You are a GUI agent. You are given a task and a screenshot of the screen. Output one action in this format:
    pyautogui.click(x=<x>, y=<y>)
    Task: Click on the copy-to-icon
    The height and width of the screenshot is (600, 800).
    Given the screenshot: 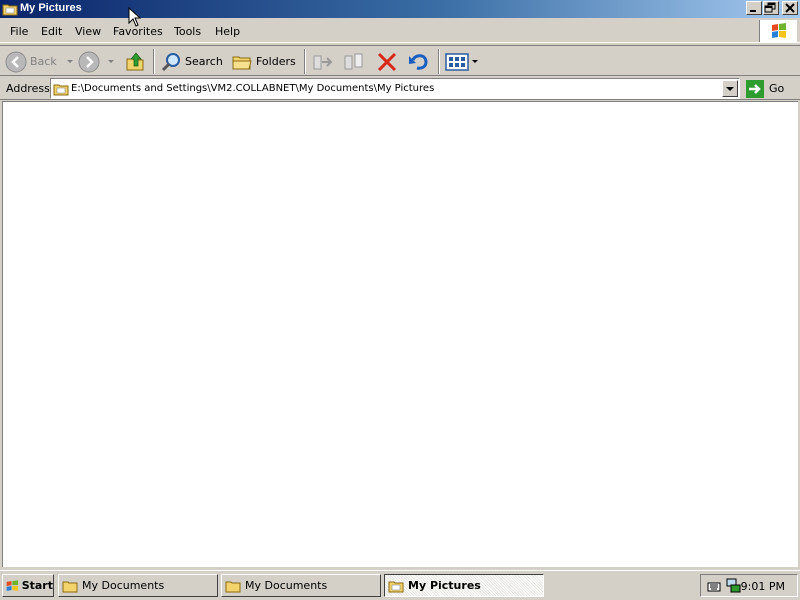 What is the action you would take?
    pyautogui.click(x=353, y=61)
    